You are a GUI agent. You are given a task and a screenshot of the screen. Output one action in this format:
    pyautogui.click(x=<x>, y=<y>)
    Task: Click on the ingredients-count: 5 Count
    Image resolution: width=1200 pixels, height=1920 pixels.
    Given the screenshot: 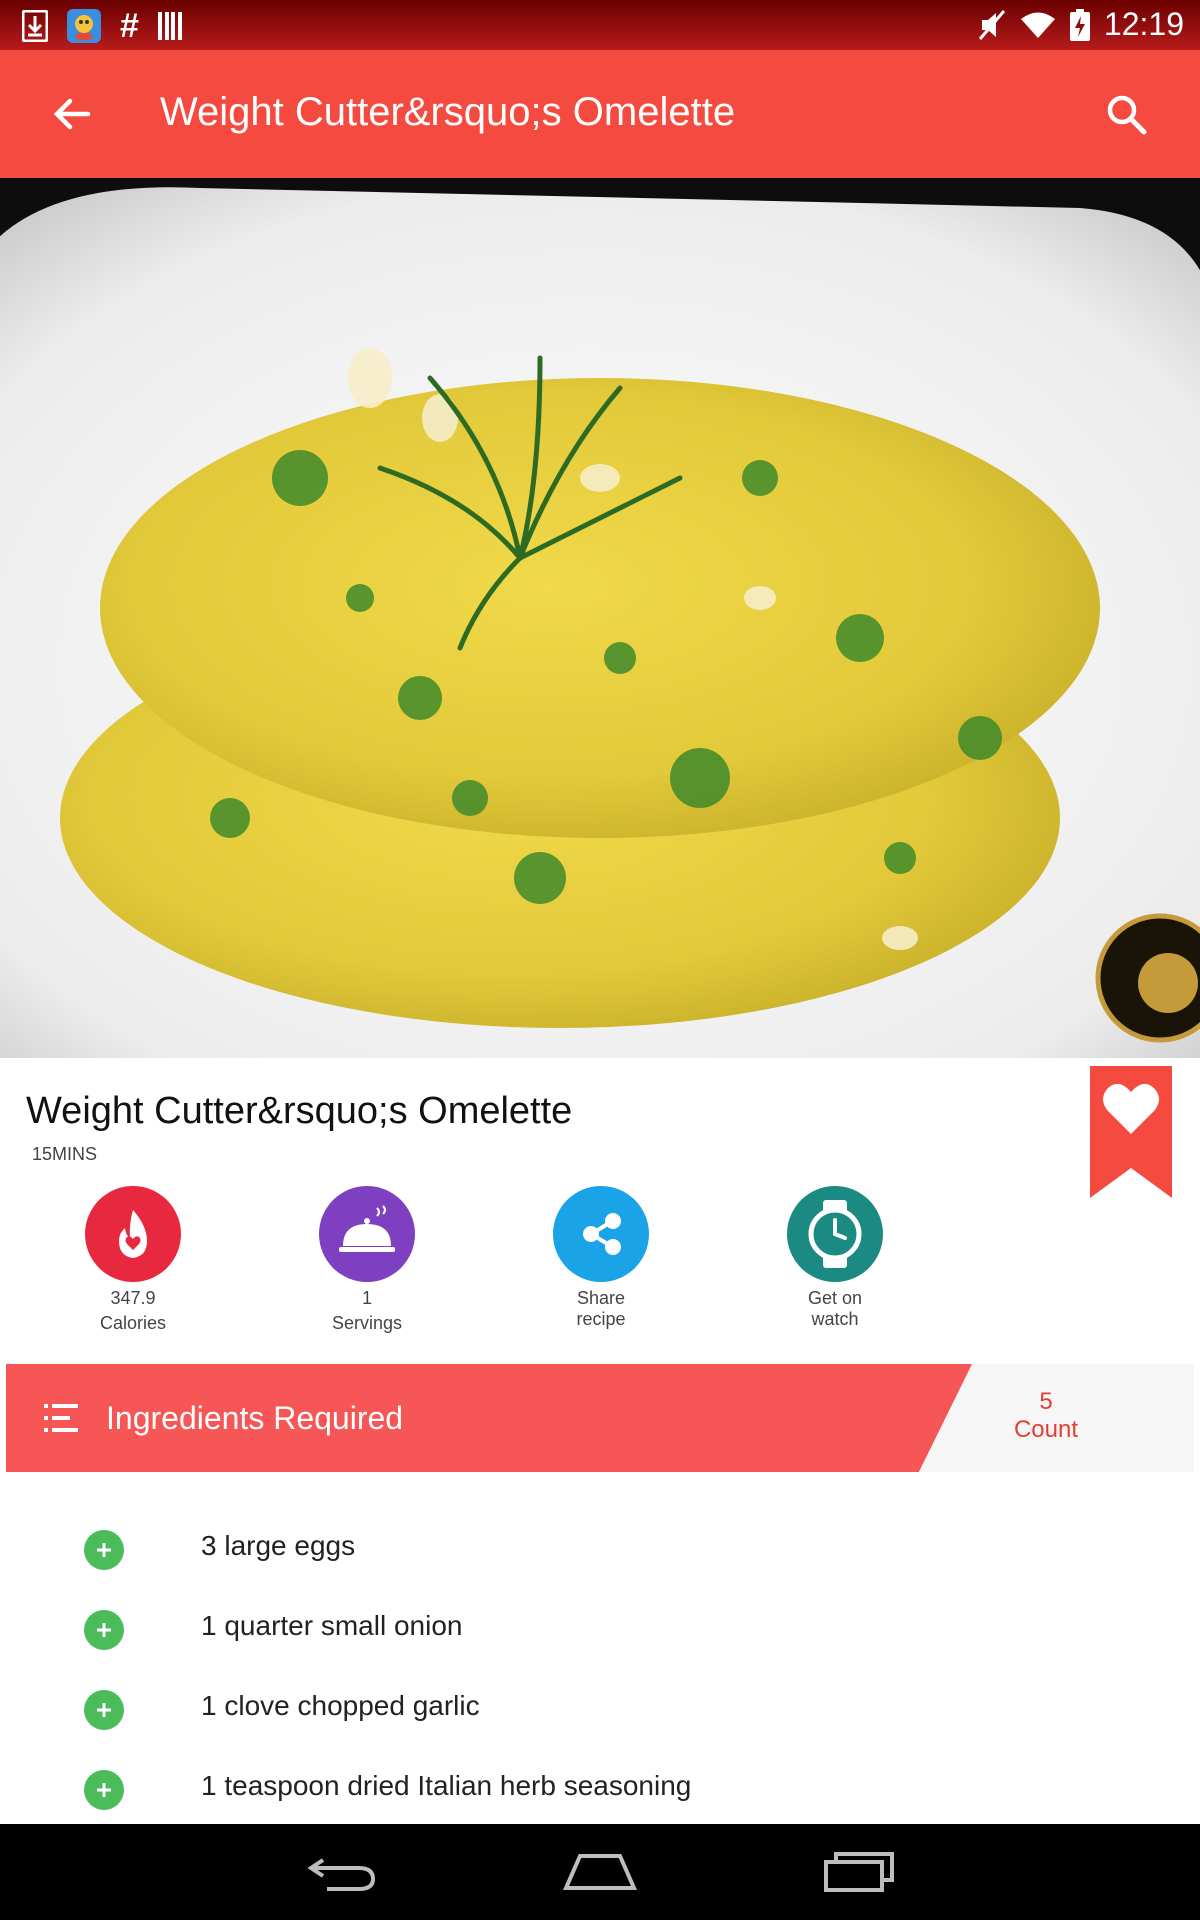 What is the action you would take?
    pyautogui.click(x=1046, y=1416)
    